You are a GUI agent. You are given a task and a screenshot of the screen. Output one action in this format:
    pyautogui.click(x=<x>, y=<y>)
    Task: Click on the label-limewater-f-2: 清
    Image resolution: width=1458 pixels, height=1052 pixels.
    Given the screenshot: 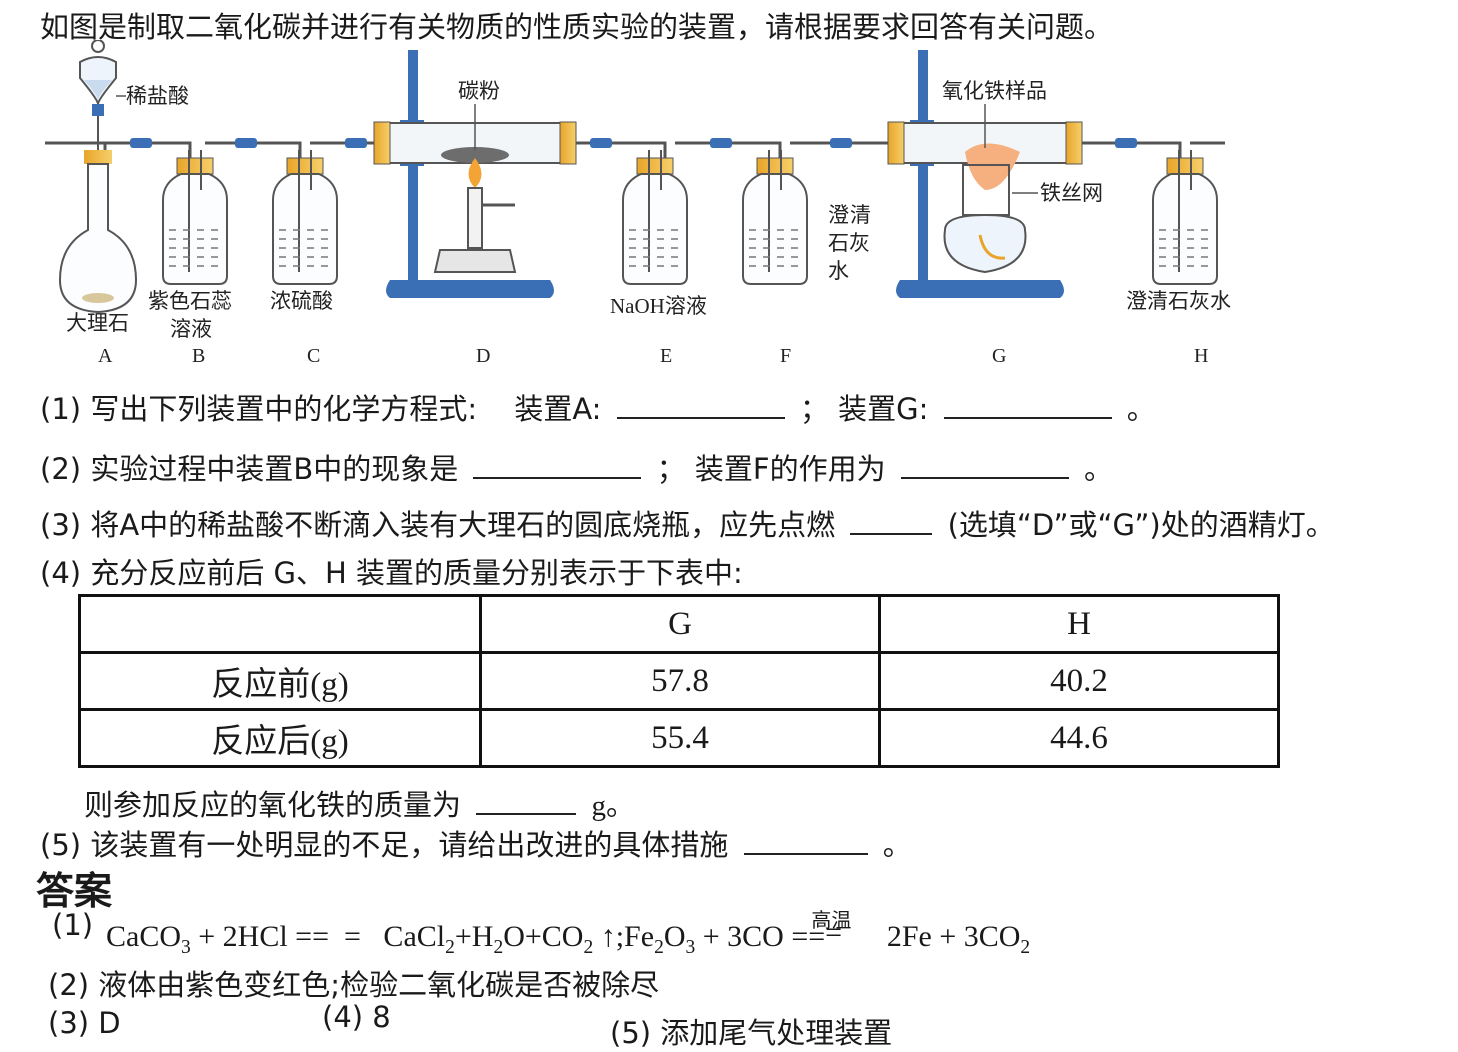 What is the action you would take?
    pyautogui.click(x=860, y=215)
    